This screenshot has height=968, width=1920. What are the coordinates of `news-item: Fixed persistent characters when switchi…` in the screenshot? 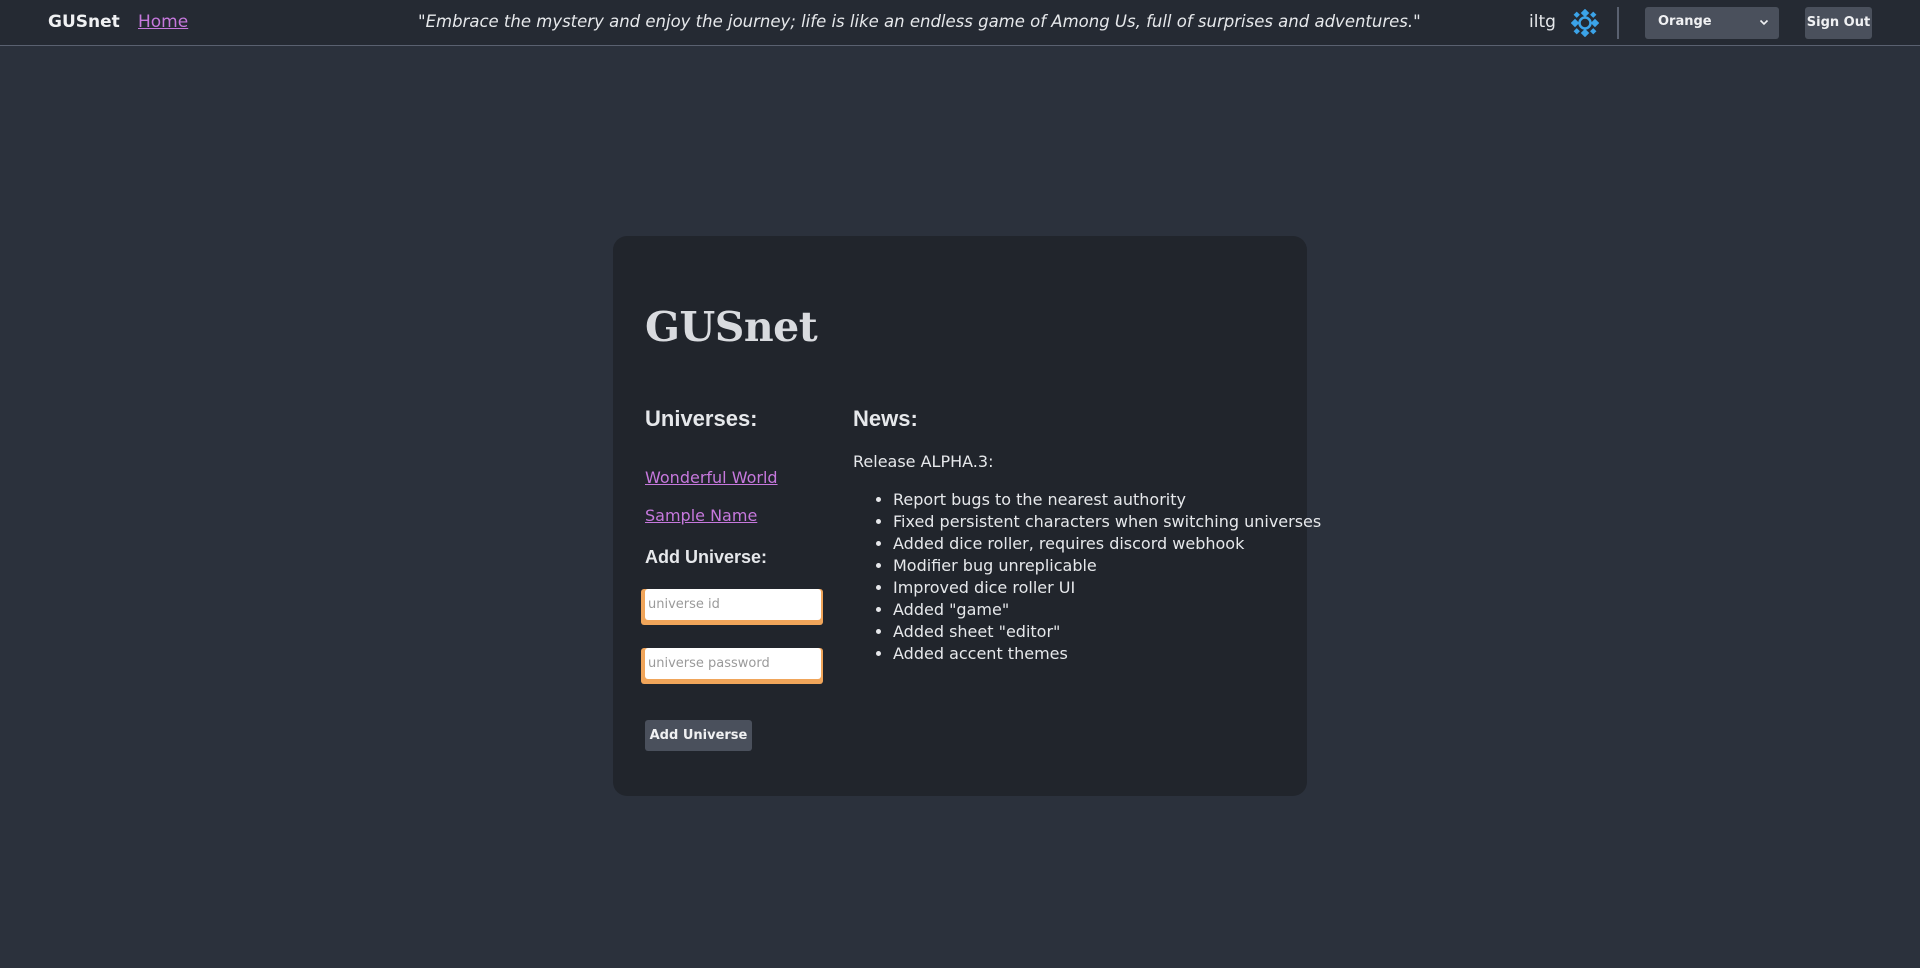 It's located at (1107, 522).